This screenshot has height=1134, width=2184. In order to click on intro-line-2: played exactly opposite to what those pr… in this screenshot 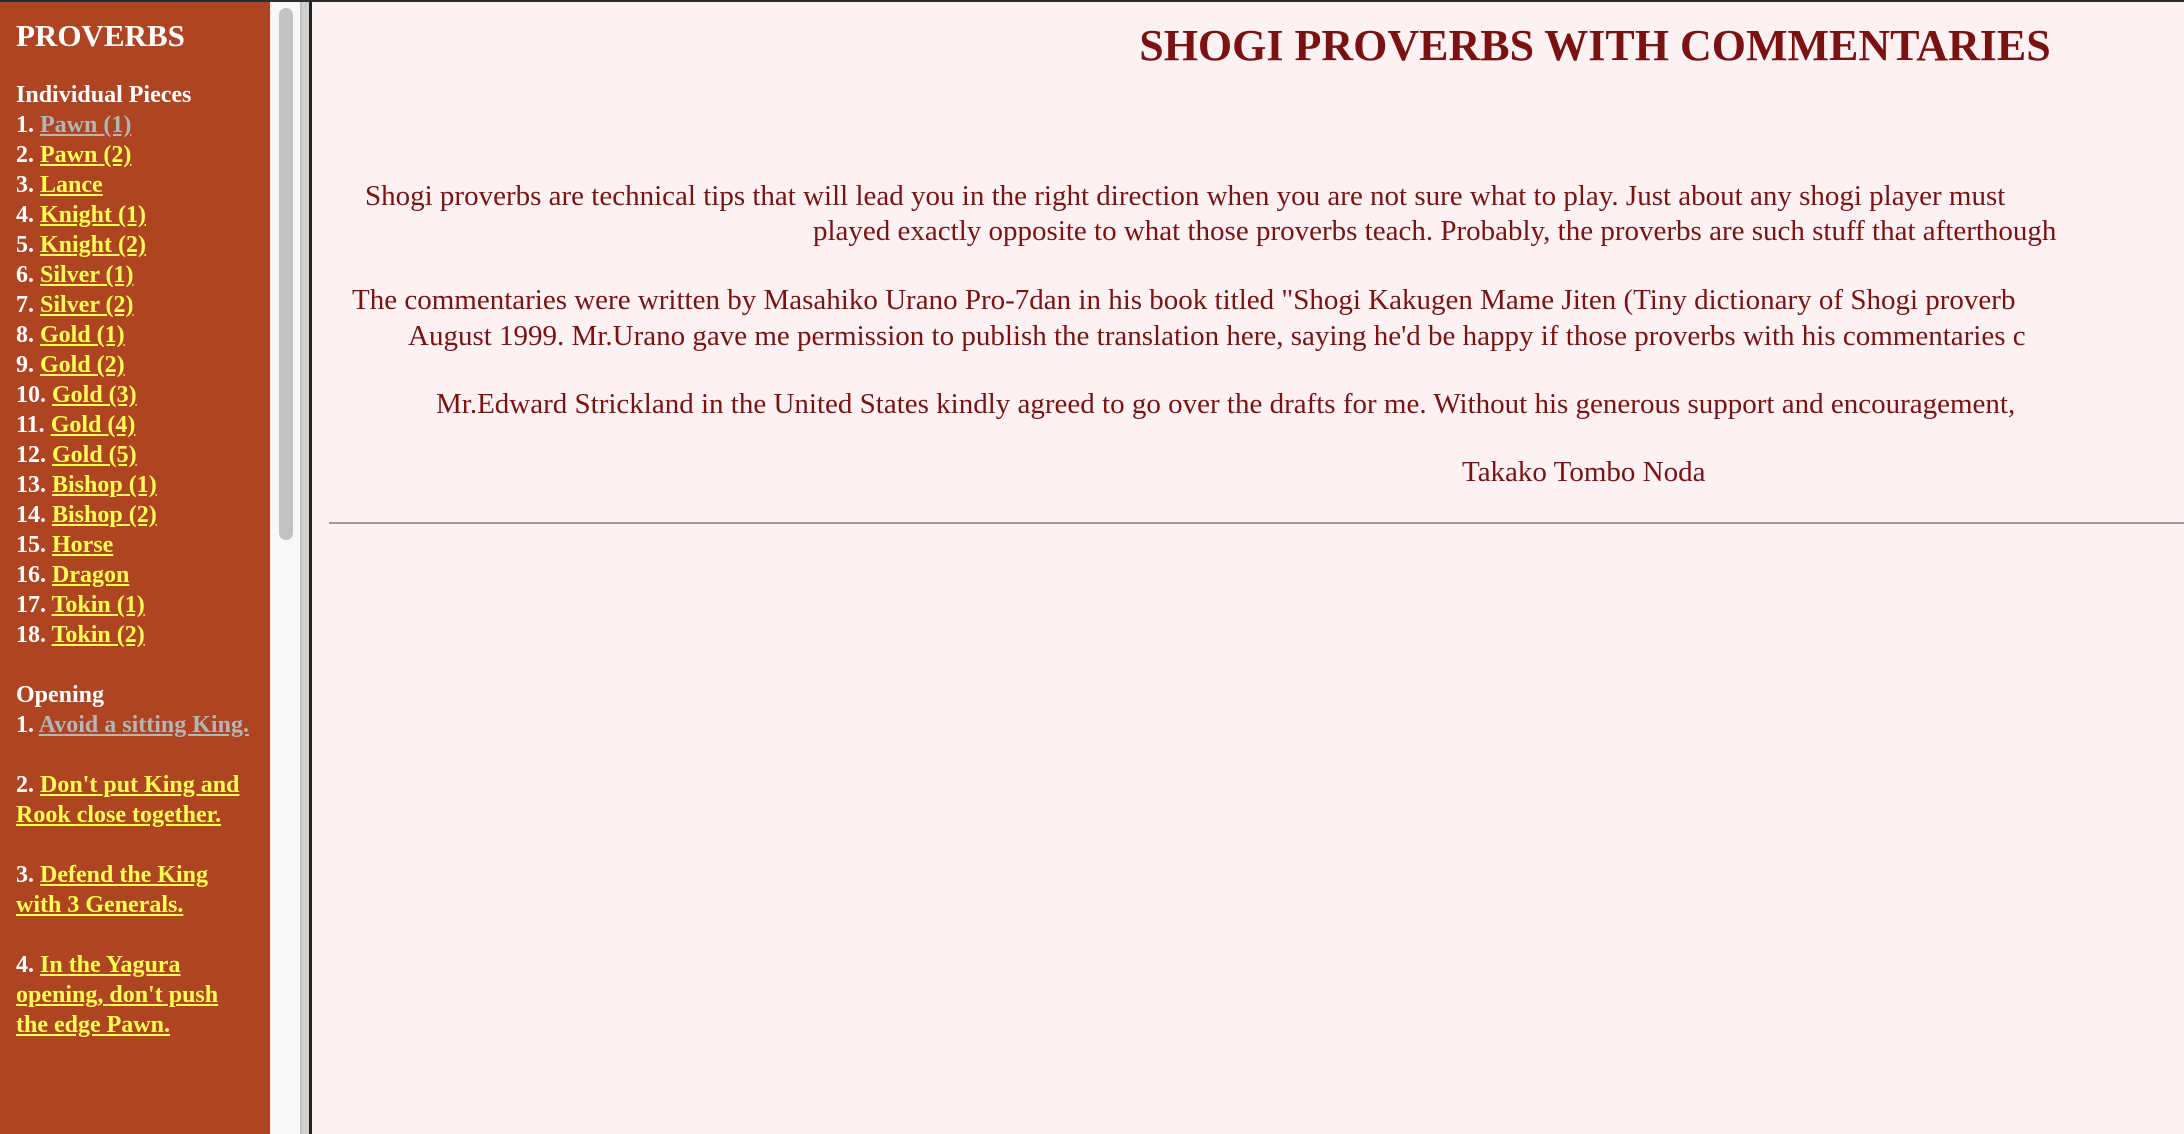, I will do `click(1435, 231)`.